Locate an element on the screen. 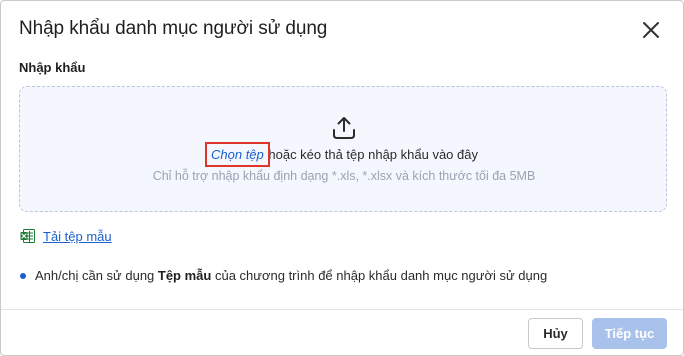  excel-icon is located at coordinates (27, 236).